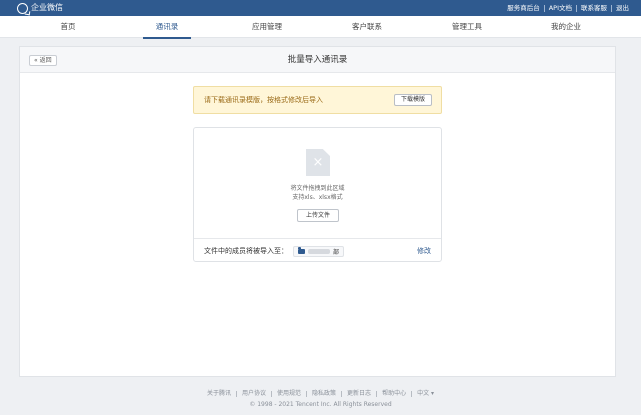 Image resolution: width=641 pixels, height=415 pixels. What do you see at coordinates (359, 393) in the screenshot?
I see `footer-link-changelog: 更新日志` at bounding box center [359, 393].